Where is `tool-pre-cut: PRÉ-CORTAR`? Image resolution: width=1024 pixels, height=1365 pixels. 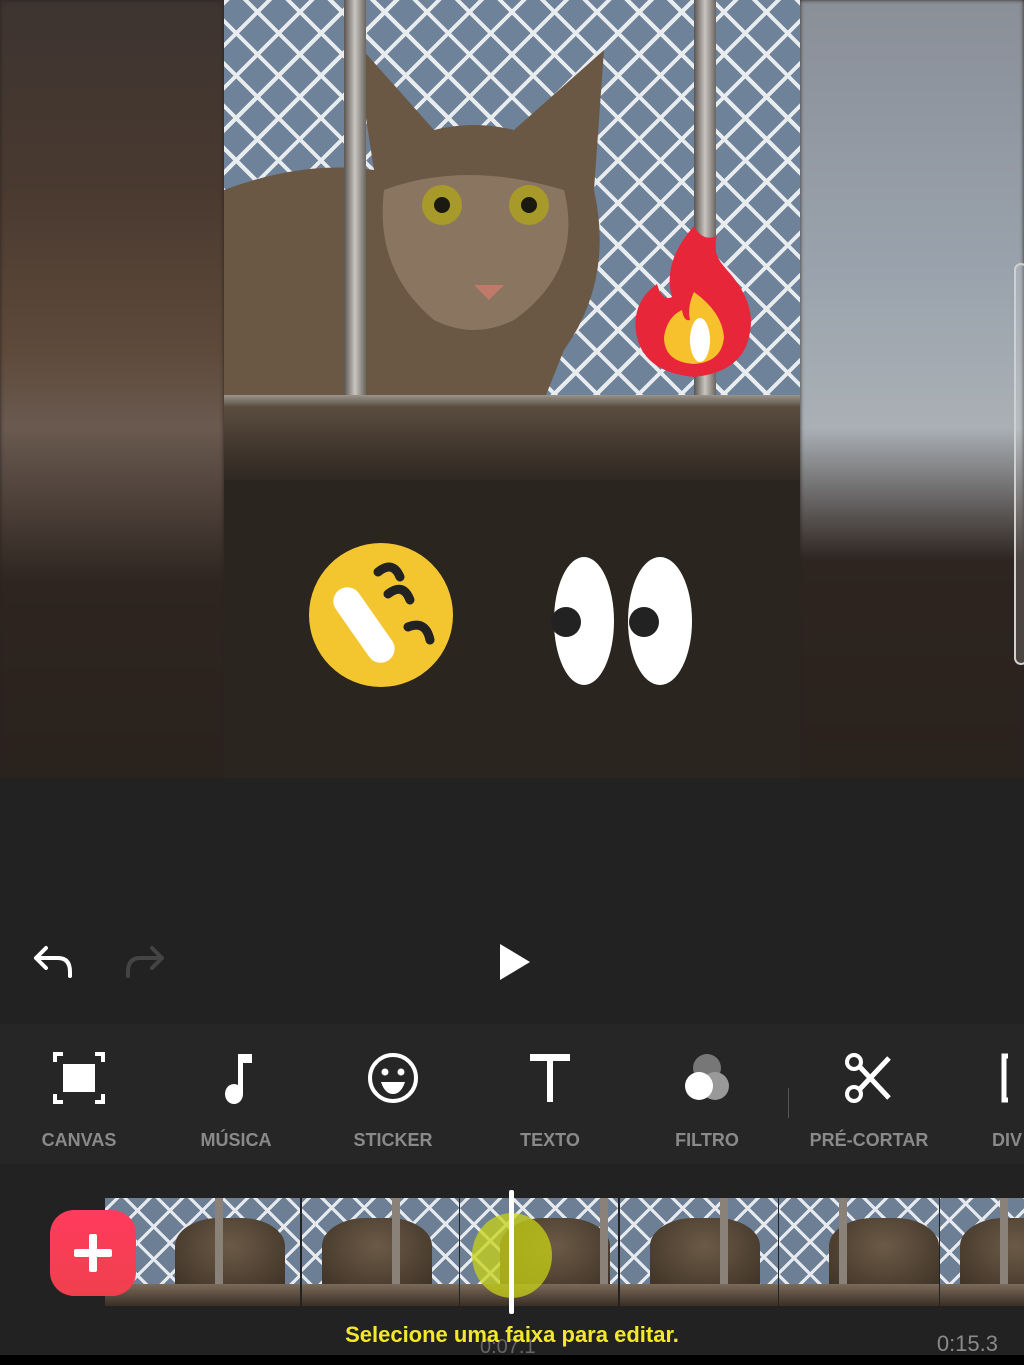 tool-pre-cut: PRÉ-CORTAR is located at coordinates (869, 1105).